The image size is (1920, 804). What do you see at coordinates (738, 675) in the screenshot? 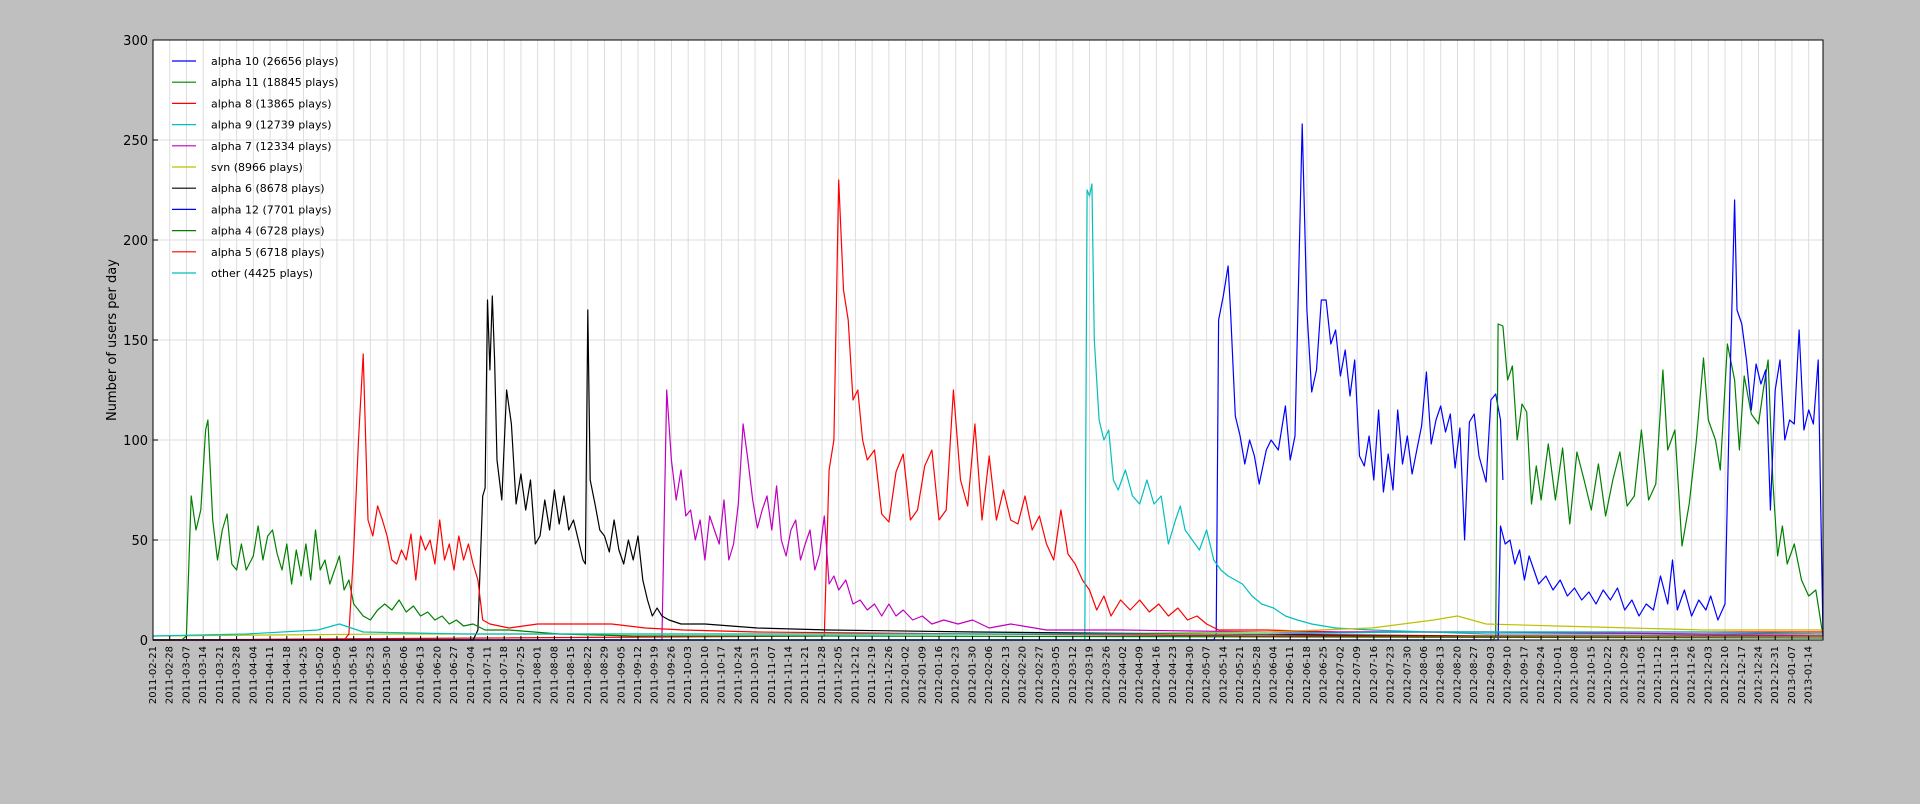
I see `x-tick-label: 2011-10-24` at bounding box center [738, 675].